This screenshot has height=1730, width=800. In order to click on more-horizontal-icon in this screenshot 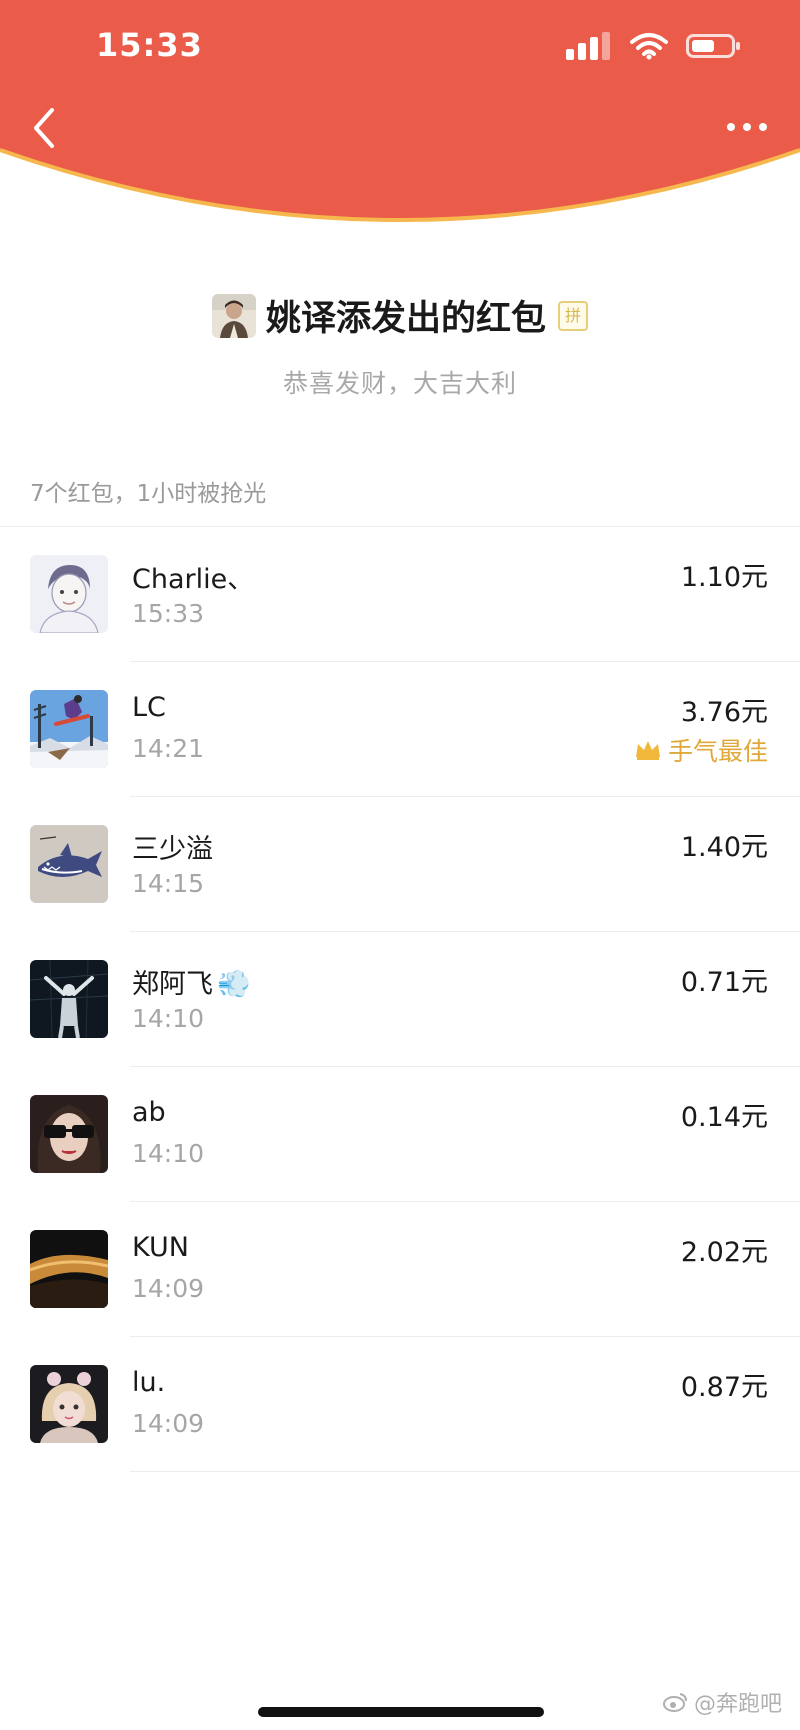, I will do `click(747, 127)`.